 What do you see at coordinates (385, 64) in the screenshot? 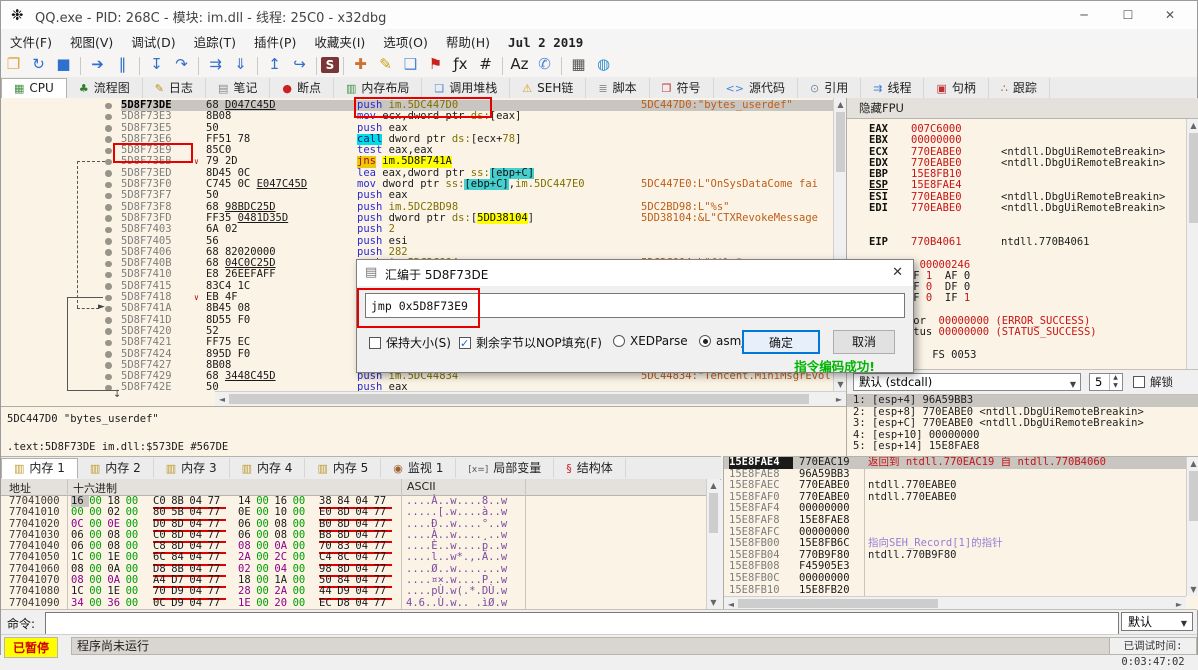
I see `comment-icon: ✎` at bounding box center [385, 64].